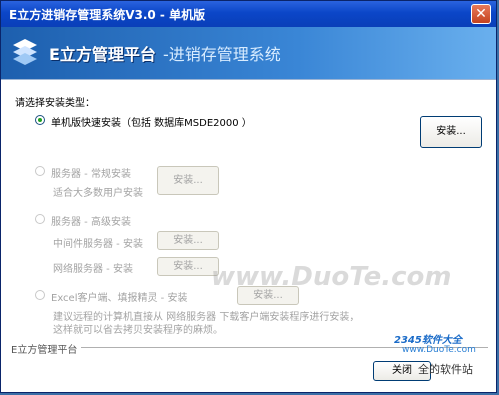  I want to click on radio-single-install, so click(40, 120).